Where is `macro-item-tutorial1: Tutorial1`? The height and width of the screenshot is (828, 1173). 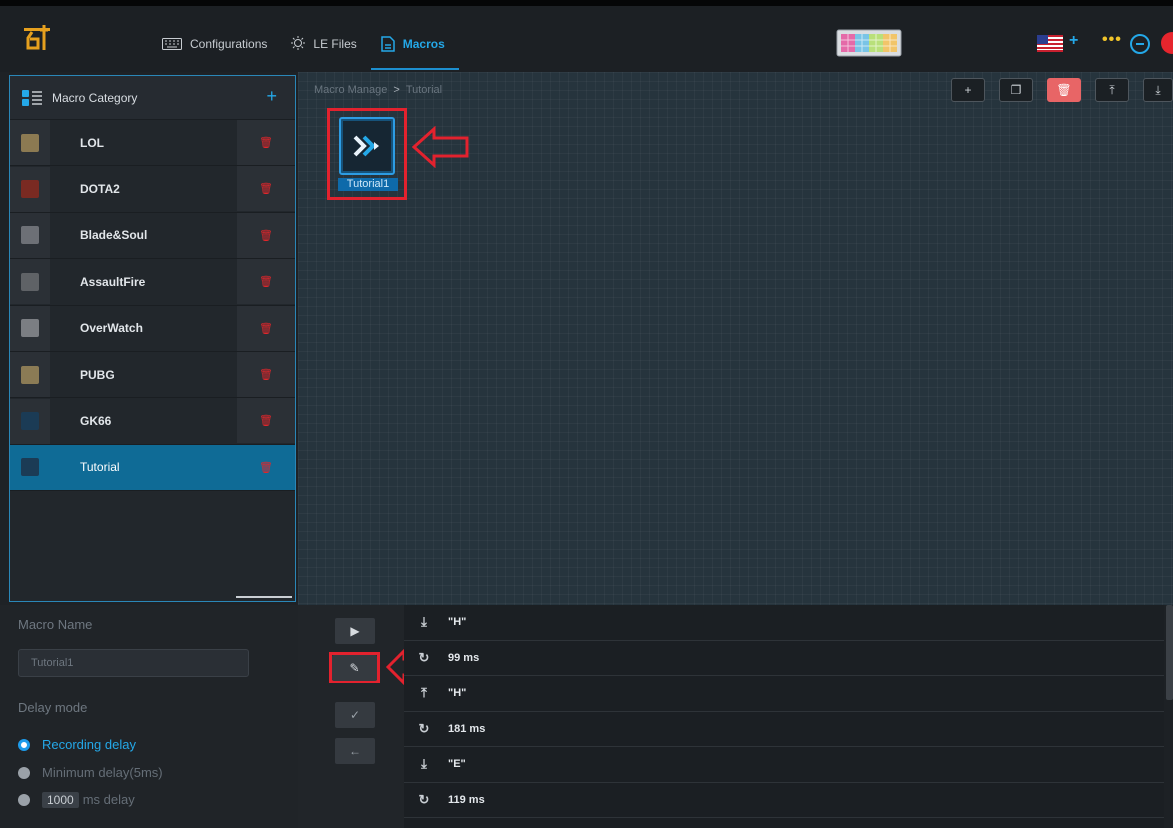 macro-item-tutorial1: Tutorial1 is located at coordinates (367, 154).